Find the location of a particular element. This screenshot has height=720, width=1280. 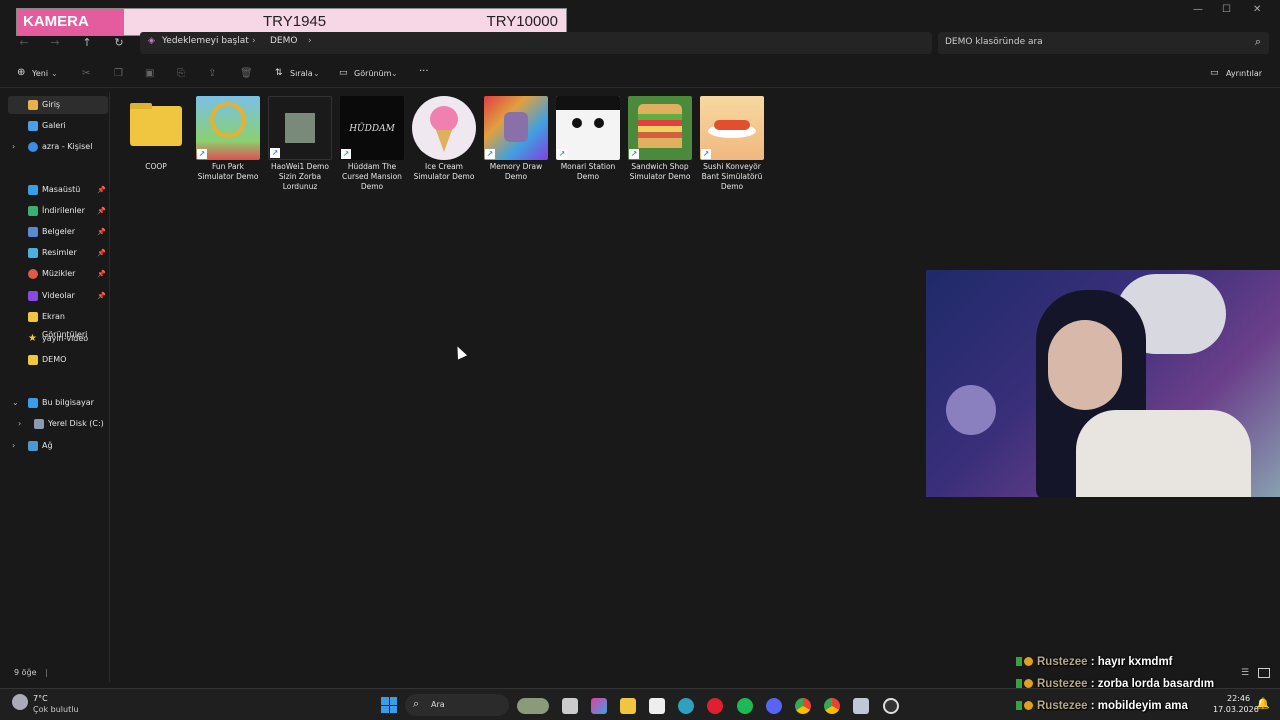

app-icon is located at coordinates (861, 706).